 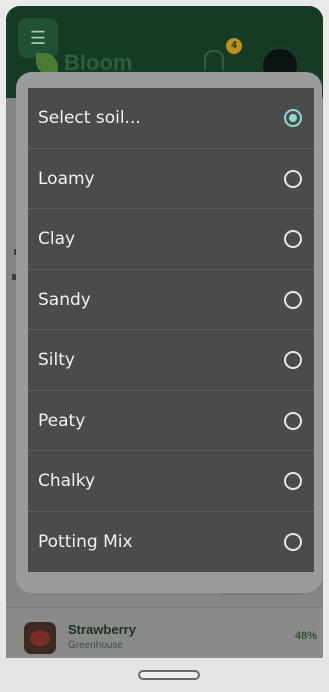 What do you see at coordinates (64, 299) in the screenshot?
I see `option-label: Sandy` at bounding box center [64, 299].